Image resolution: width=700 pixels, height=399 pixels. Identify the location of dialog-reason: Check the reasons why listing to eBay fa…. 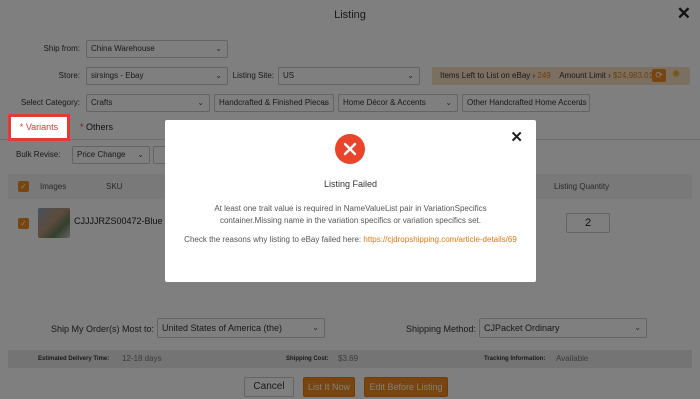
(350, 240).